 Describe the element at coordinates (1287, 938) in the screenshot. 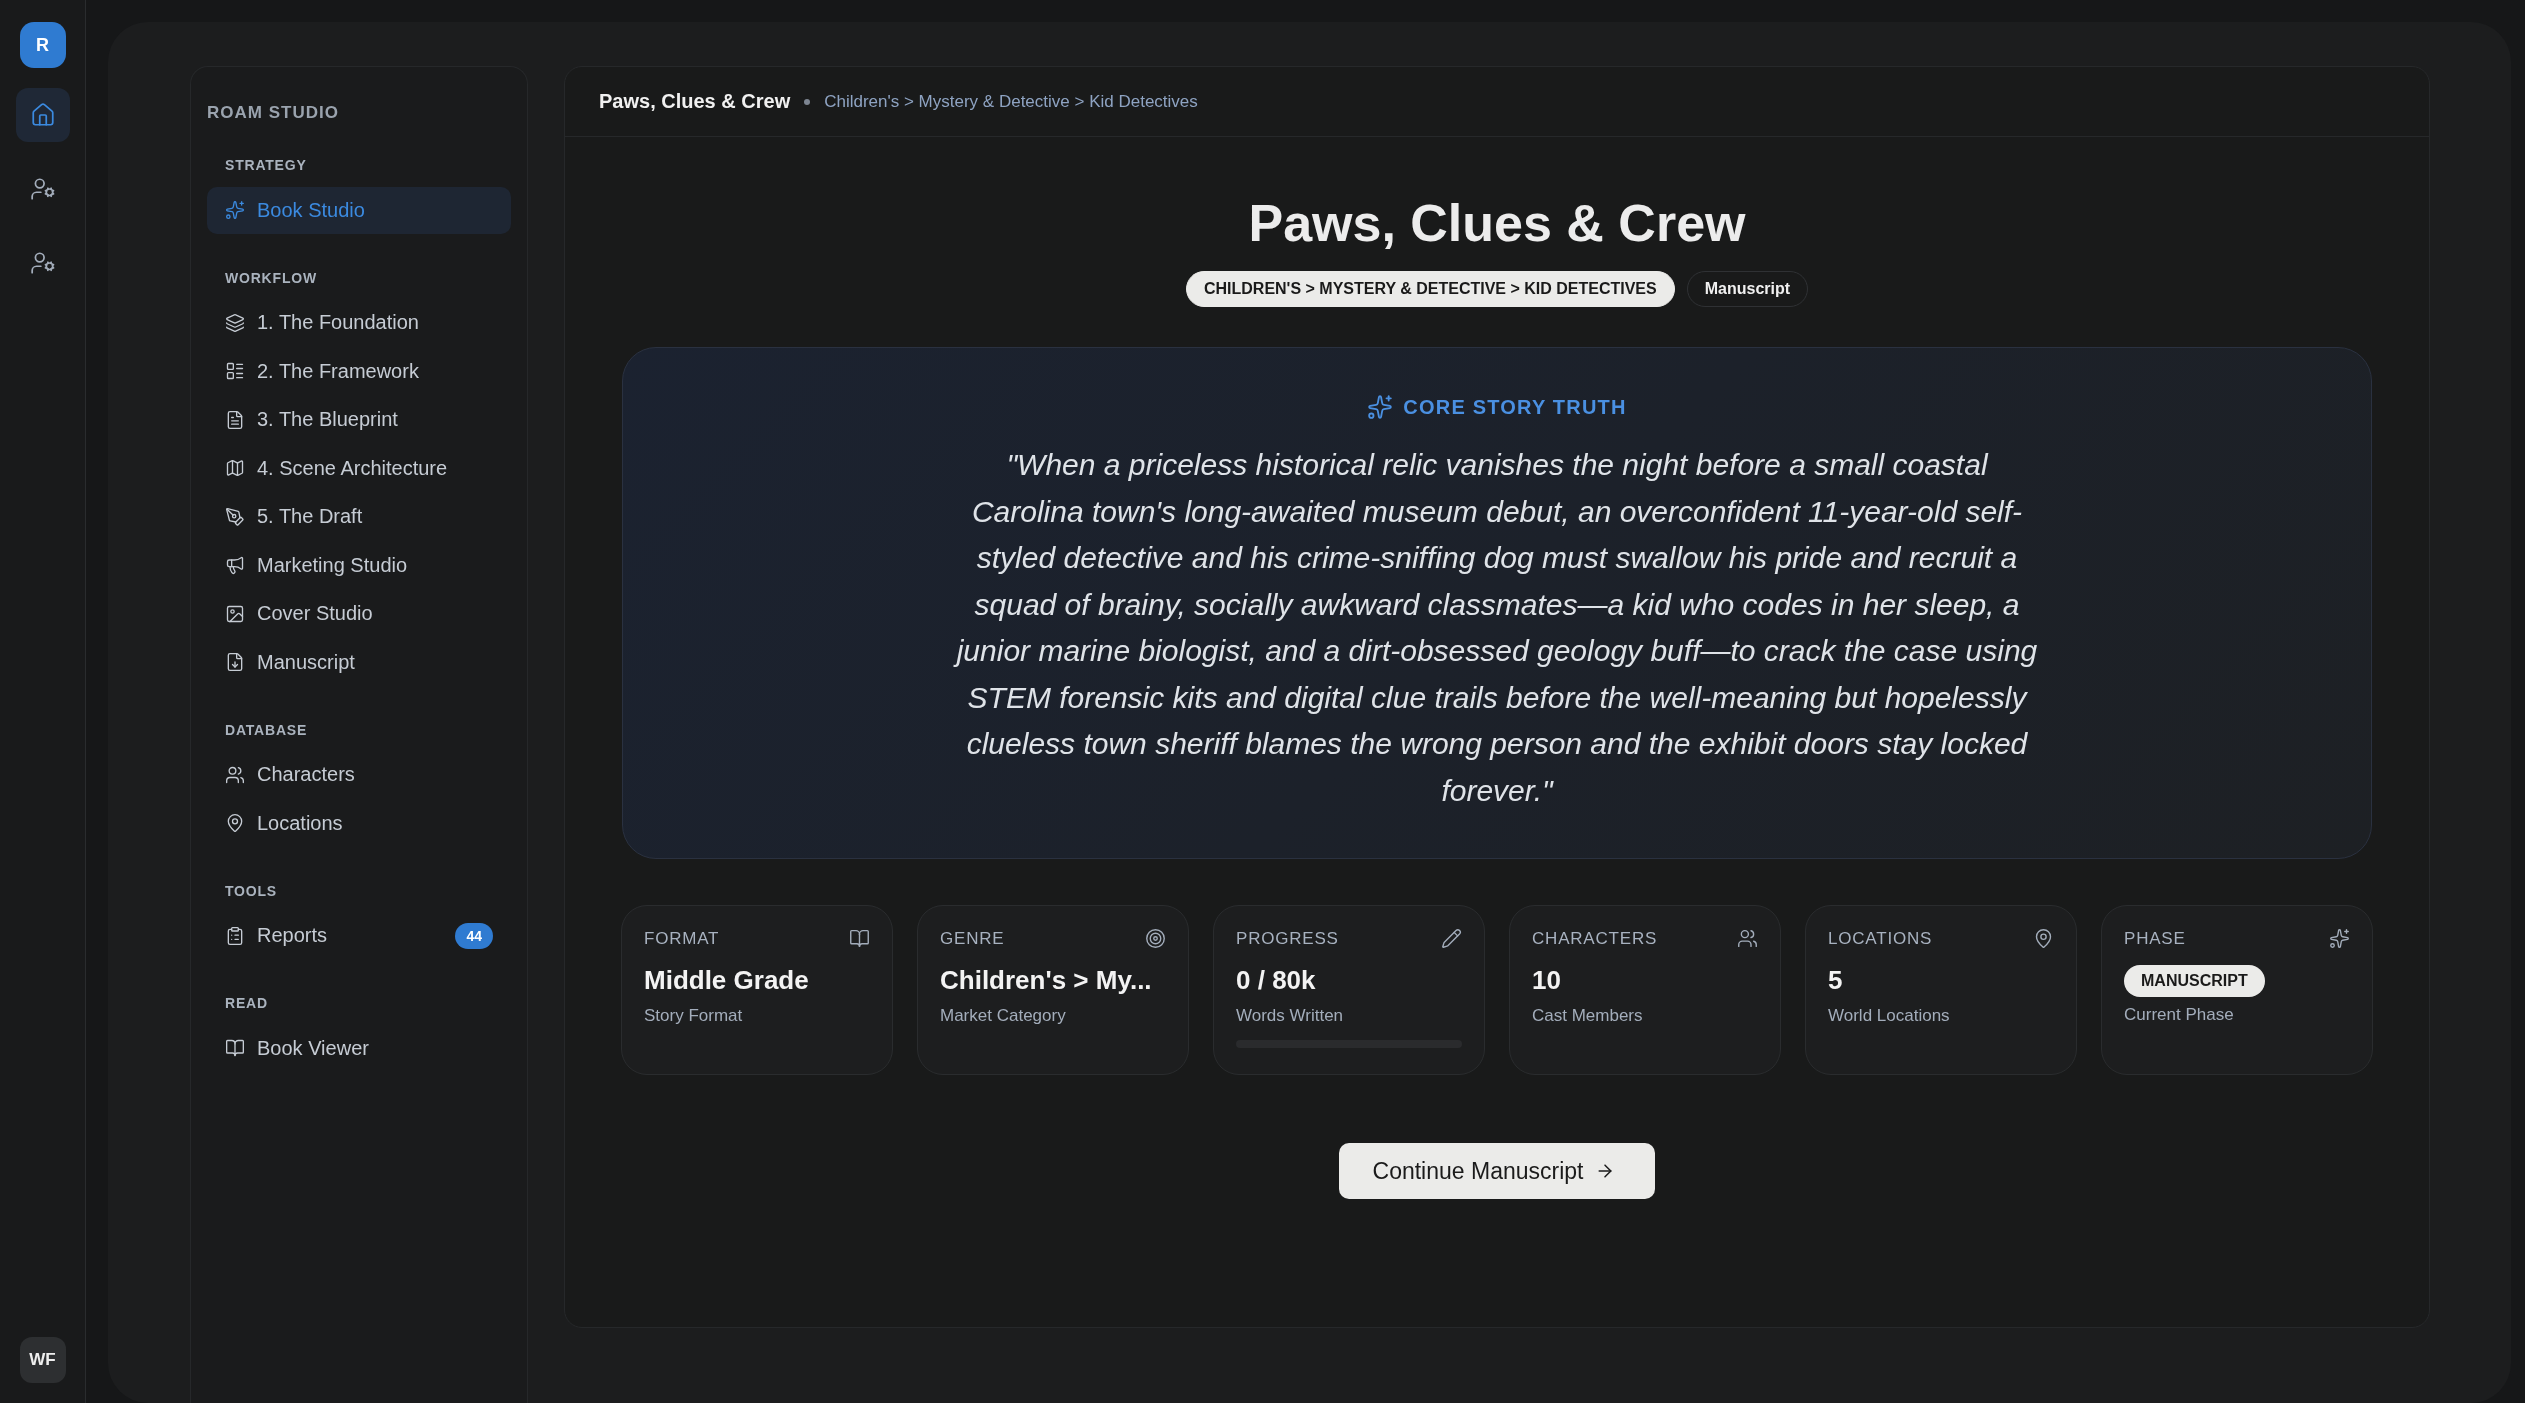

I see `stat-label: PROGRESS` at that location.